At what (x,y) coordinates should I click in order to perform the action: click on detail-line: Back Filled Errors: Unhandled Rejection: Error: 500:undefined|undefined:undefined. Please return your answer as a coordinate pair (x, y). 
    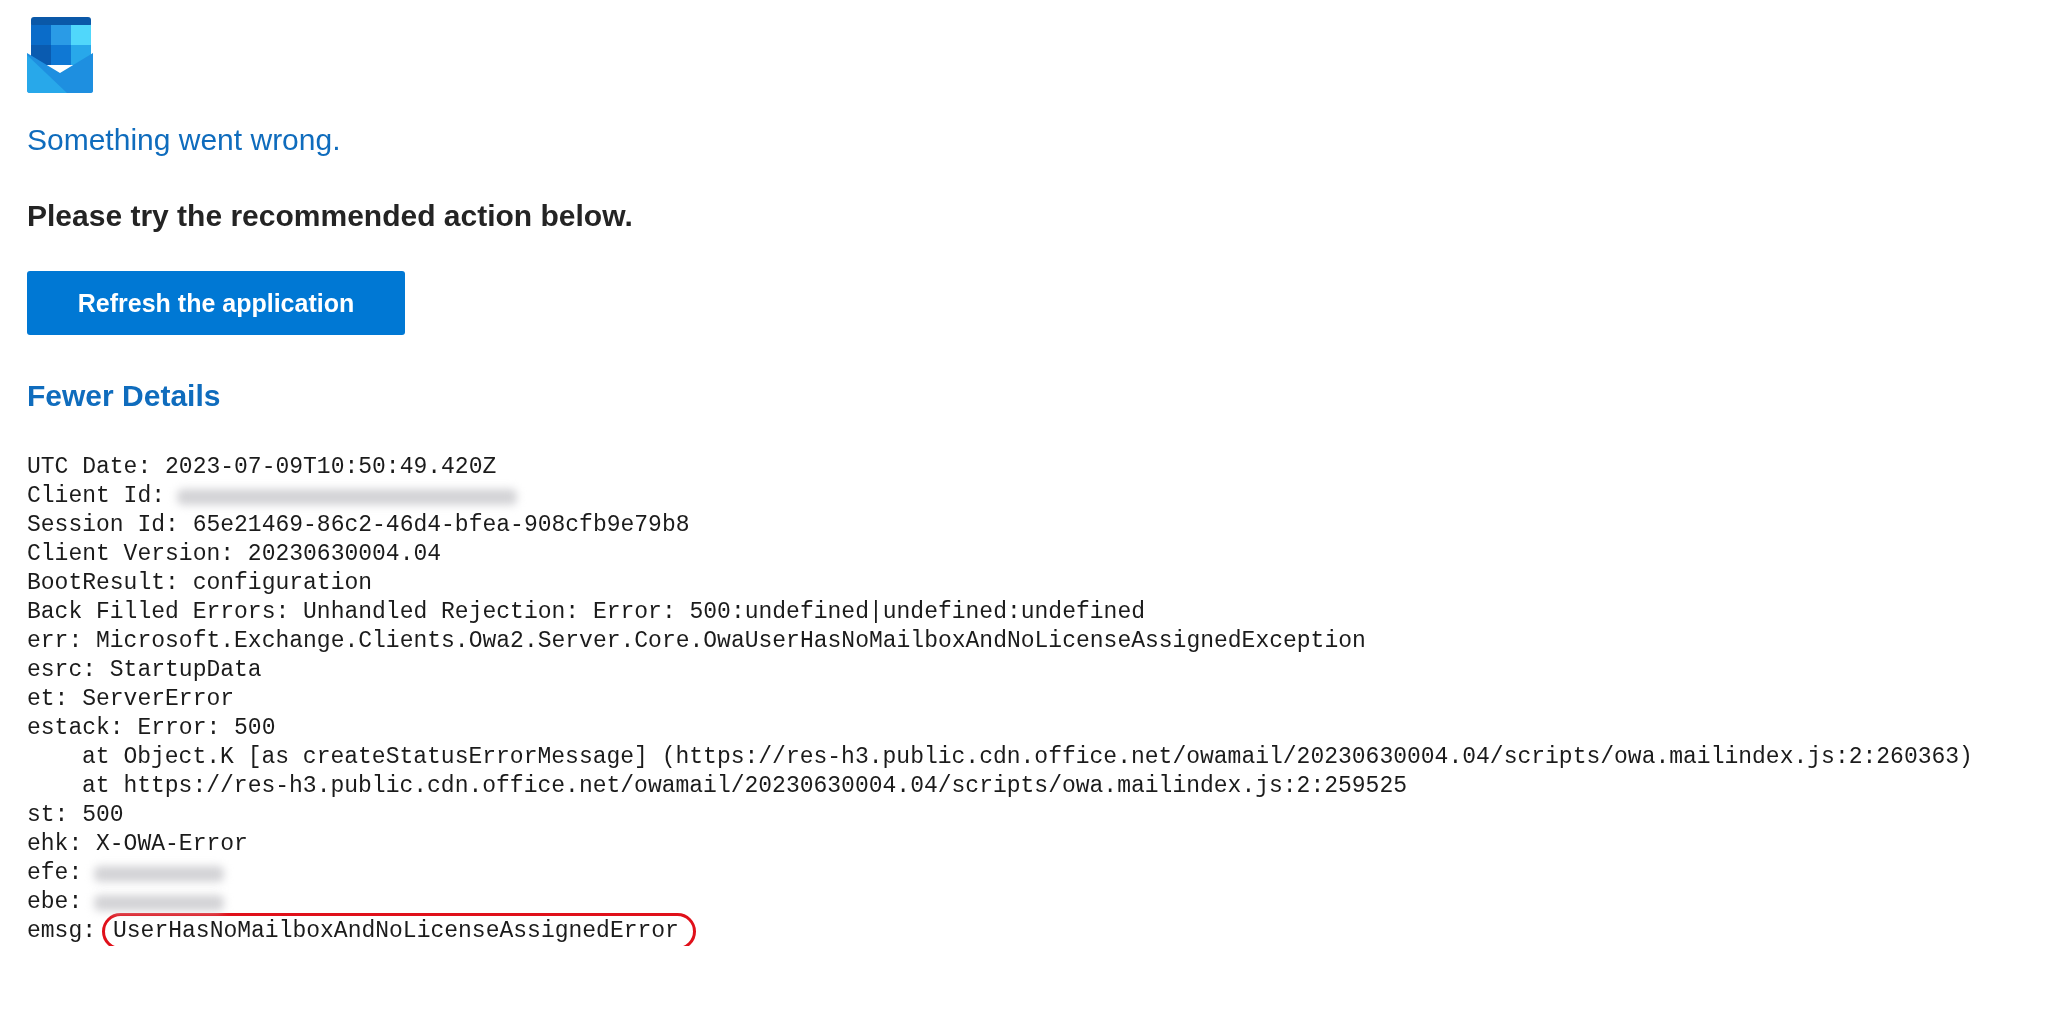
    Looking at the image, I should click on (586, 612).